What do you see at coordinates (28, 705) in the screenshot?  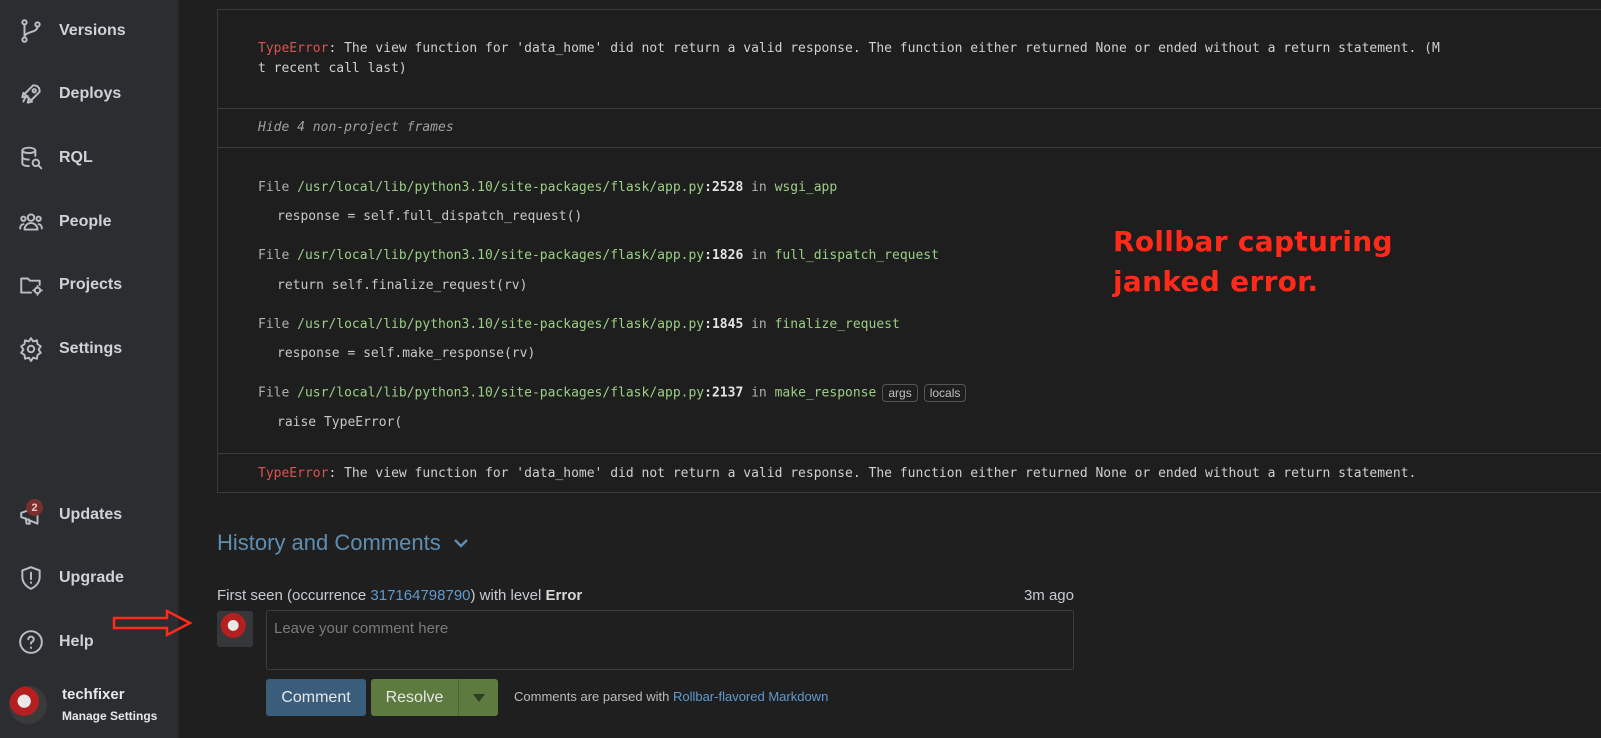 I see `user-avatar` at bounding box center [28, 705].